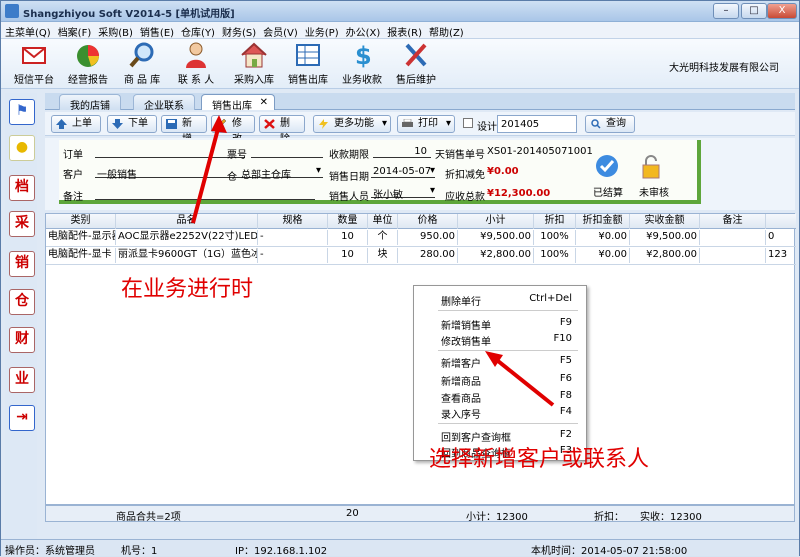 This screenshot has height=557, width=800. What do you see at coordinates (219, 124) in the screenshot?
I see `annotation-arrowhead` at bounding box center [219, 124].